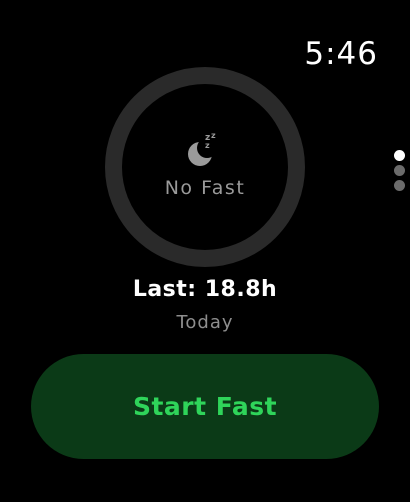 Image resolution: width=410 pixels, height=502 pixels. What do you see at coordinates (341, 54) in the screenshot?
I see `clock-time: 5:46` at bounding box center [341, 54].